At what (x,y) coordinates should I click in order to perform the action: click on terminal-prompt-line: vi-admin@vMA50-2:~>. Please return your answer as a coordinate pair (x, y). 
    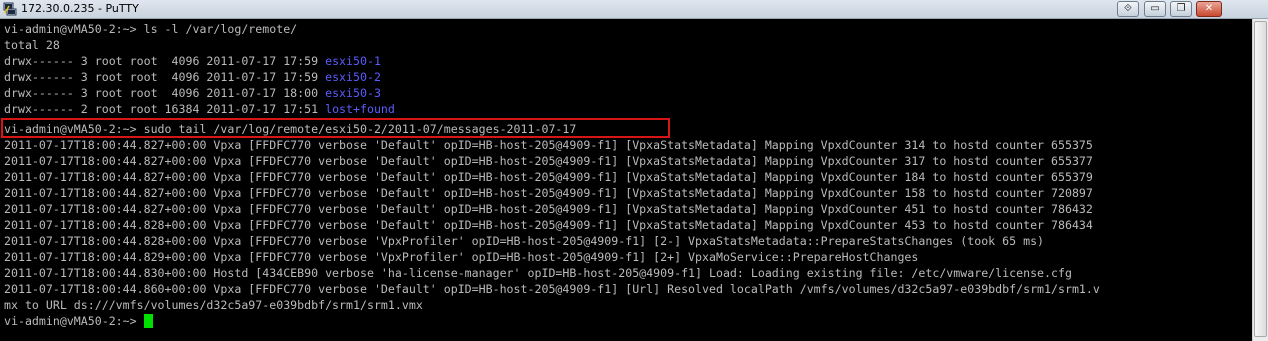
    Looking at the image, I should click on (78, 321).